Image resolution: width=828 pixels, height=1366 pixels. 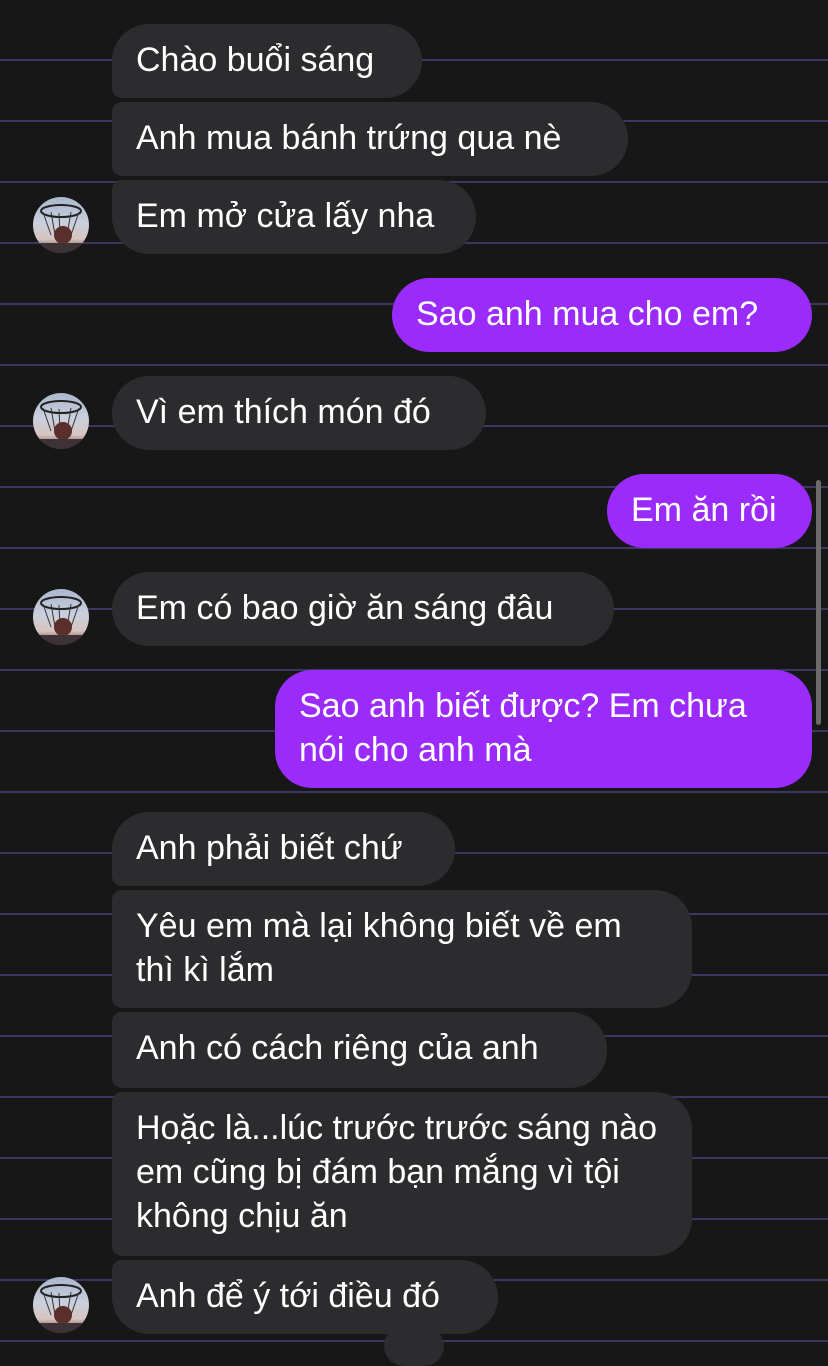 What do you see at coordinates (267, 61) in the screenshot?
I see `message-incoming: Chào buổi sáng` at bounding box center [267, 61].